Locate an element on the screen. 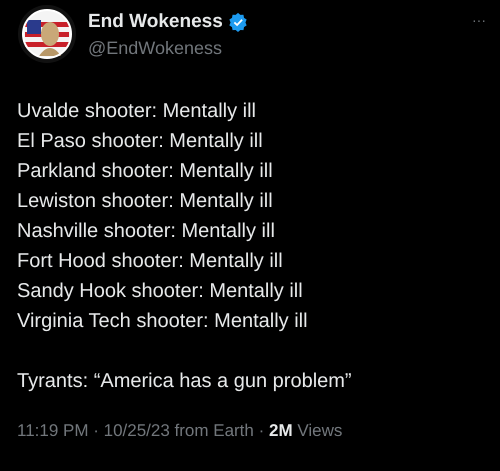 Image resolution: width=500 pixels, height=471 pixels. tweet-text-line: Sandy Hook shooter: Mentally ill is located at coordinates (160, 291).